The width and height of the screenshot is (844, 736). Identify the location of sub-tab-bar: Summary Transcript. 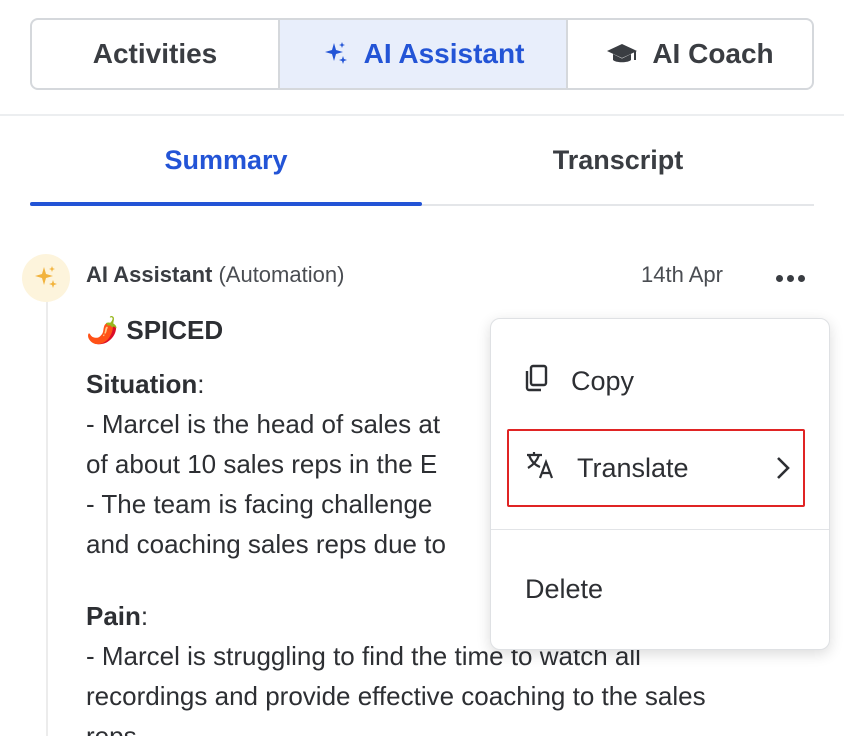
(422, 161).